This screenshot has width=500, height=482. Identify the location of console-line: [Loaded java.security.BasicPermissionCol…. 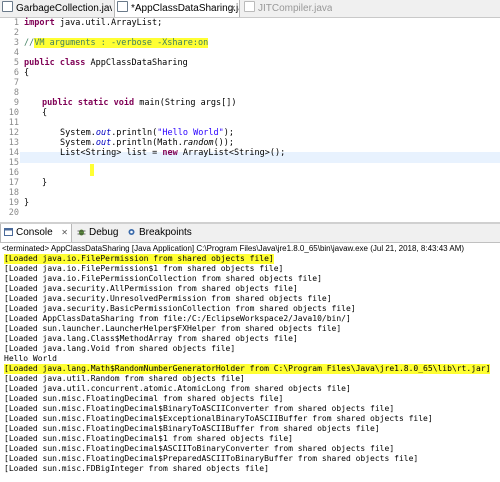
(180, 308).